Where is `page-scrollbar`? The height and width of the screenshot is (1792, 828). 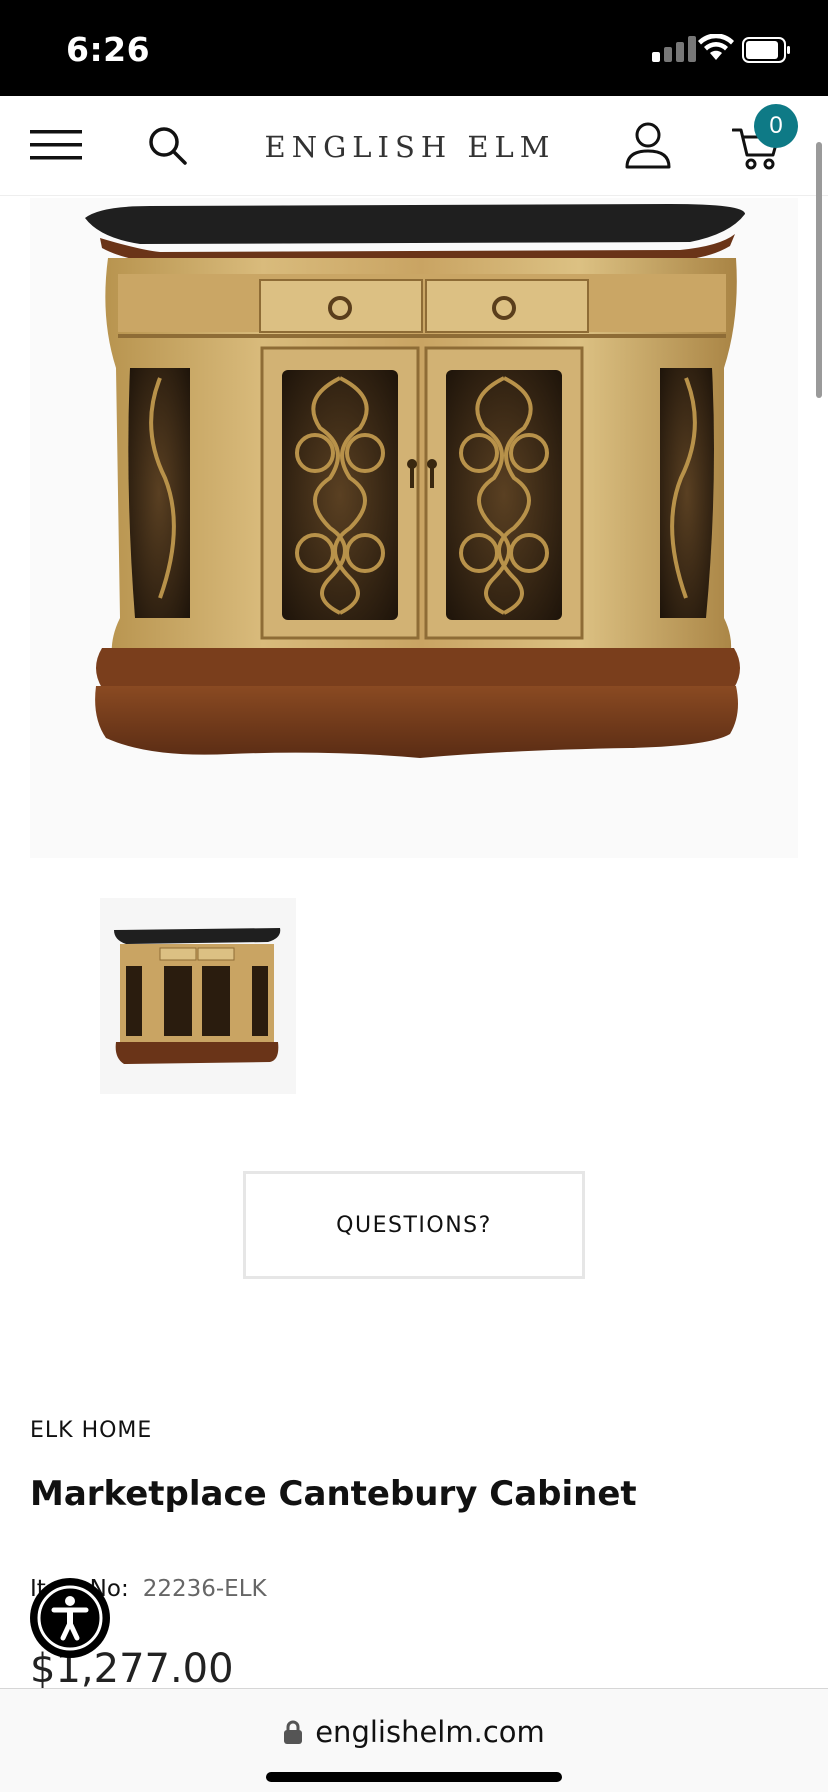
page-scrollbar is located at coordinates (819, 270).